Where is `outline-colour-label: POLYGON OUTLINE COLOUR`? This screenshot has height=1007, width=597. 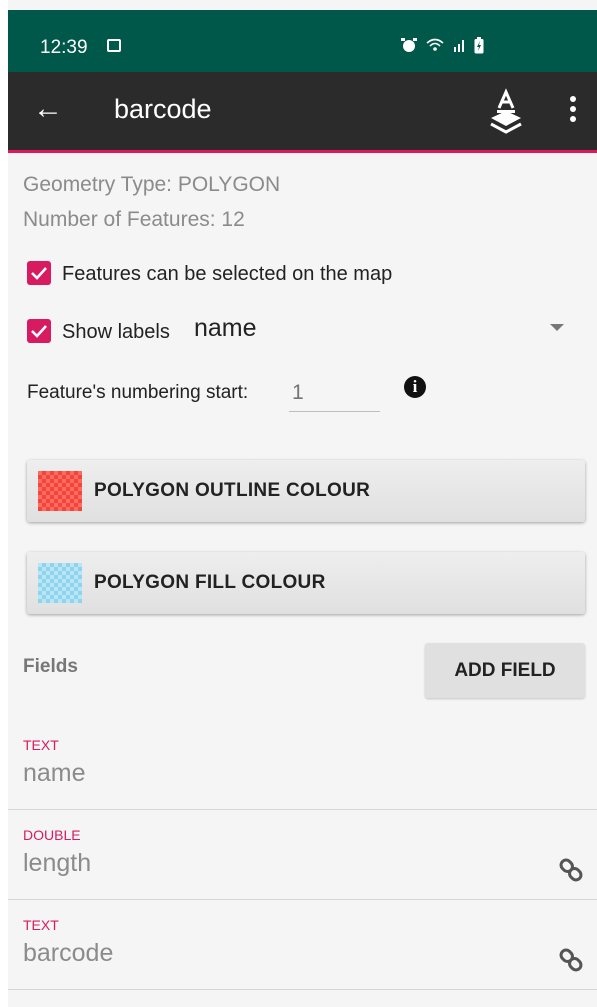
outline-colour-label: POLYGON OUTLINE COLOUR is located at coordinates (232, 490).